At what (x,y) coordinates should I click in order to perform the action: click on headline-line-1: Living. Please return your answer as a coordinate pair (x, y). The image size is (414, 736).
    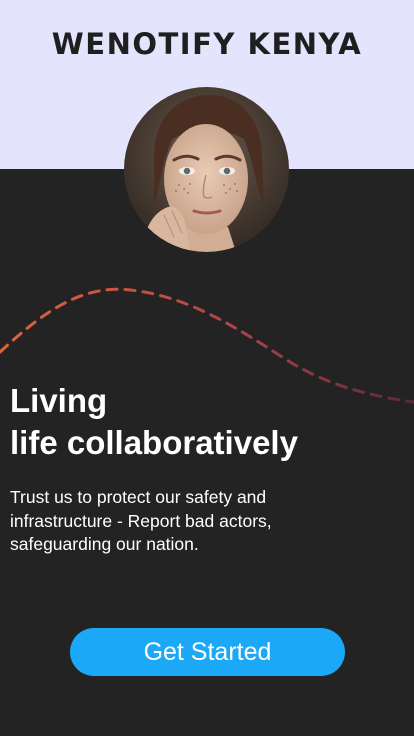
    Looking at the image, I should click on (59, 400).